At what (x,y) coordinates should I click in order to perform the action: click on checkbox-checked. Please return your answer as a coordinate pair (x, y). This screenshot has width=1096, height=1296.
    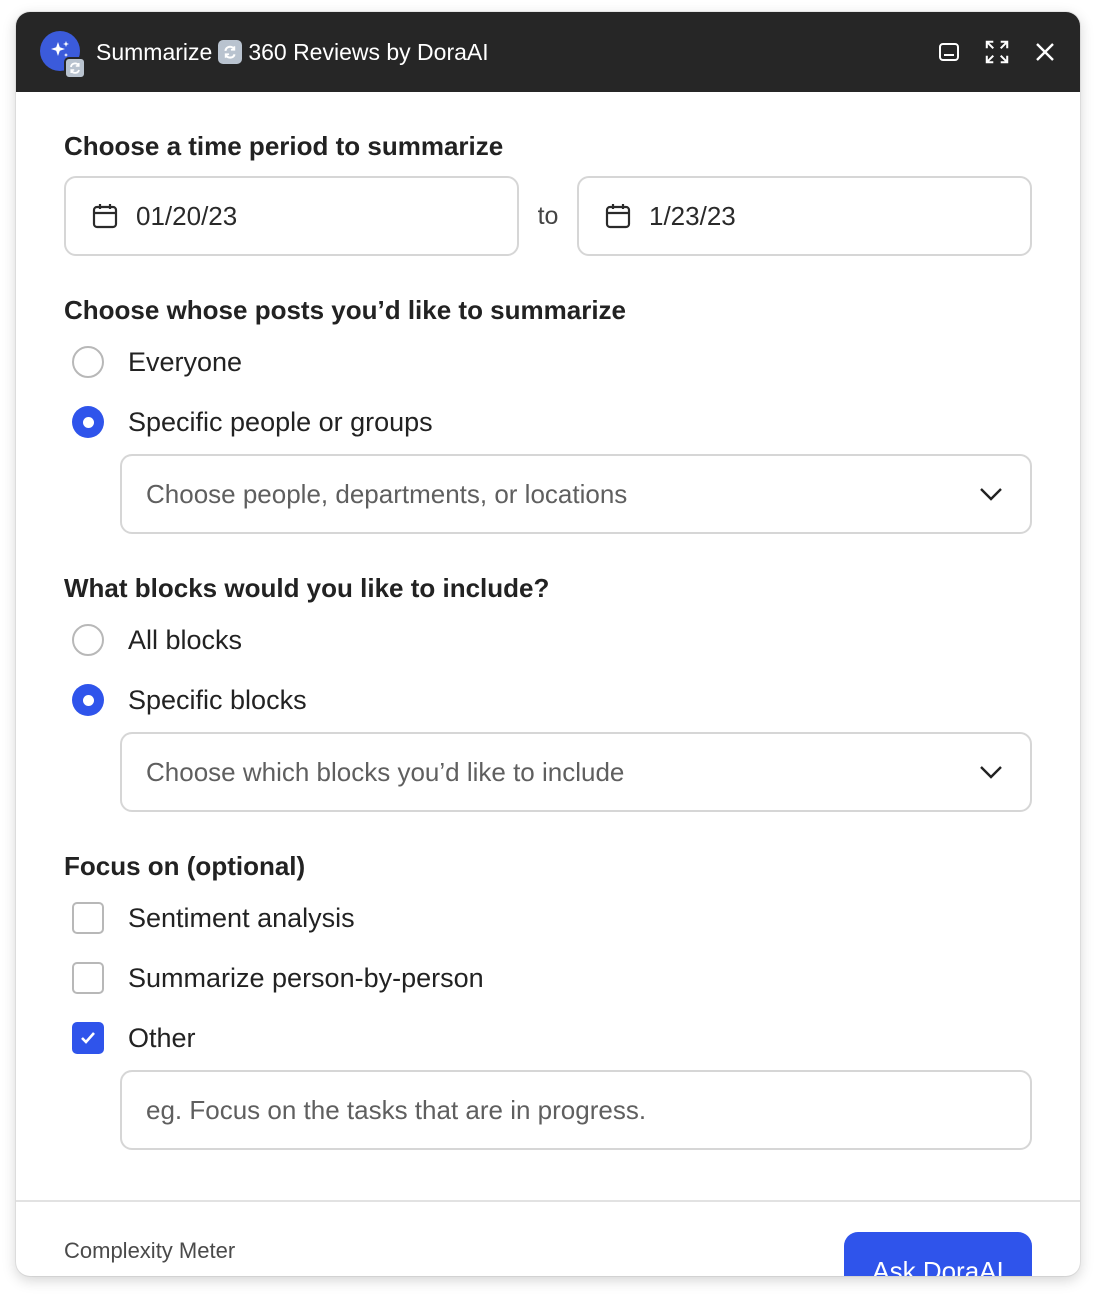
    Looking at the image, I should click on (88, 1038).